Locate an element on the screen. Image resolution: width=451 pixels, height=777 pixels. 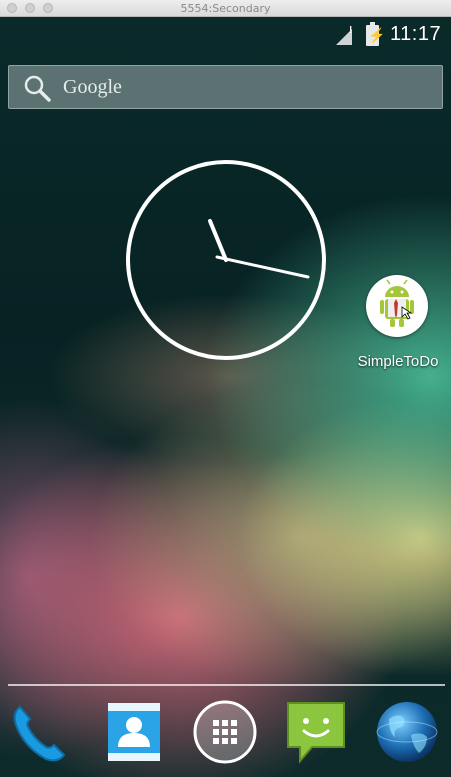
search-label: Google is located at coordinates (92, 87).